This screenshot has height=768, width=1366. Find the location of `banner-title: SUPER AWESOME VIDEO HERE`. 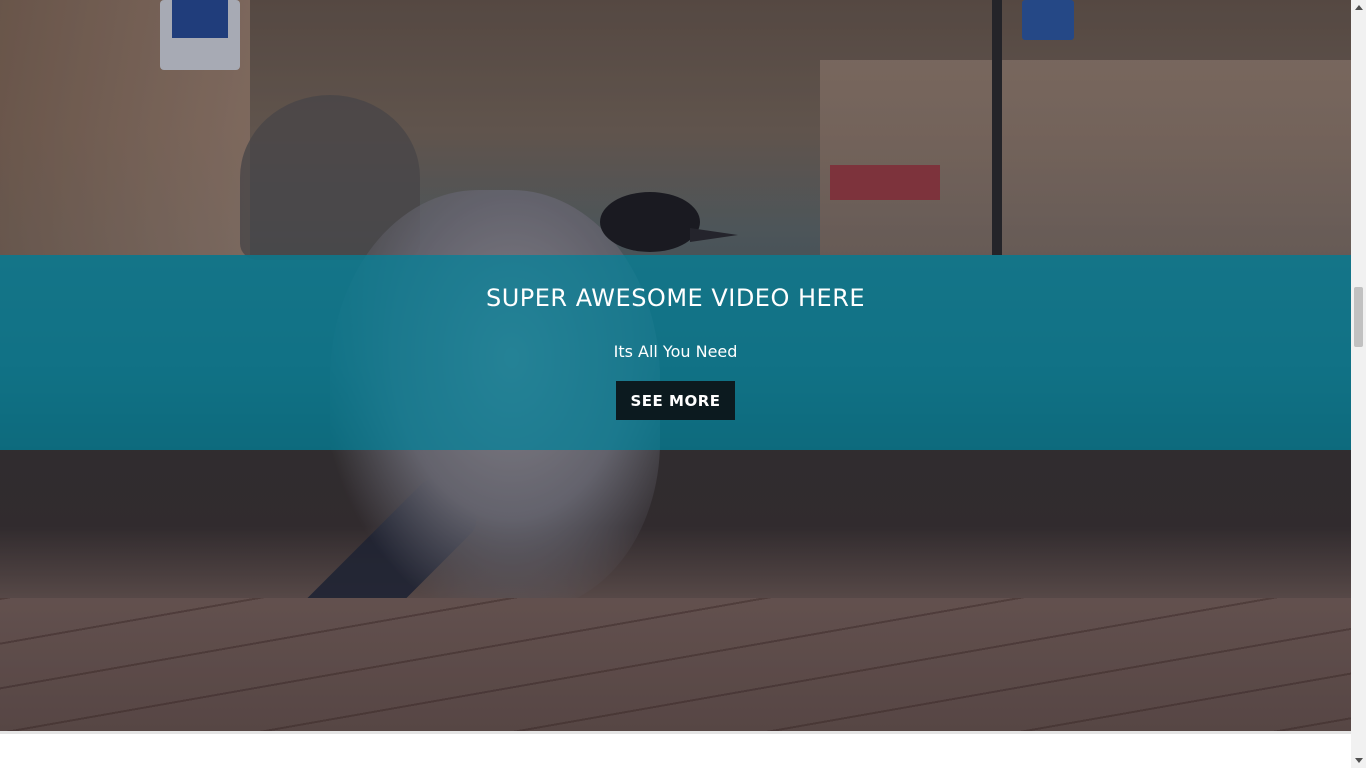

banner-title: SUPER AWESOME VIDEO HERE is located at coordinates (675, 298).